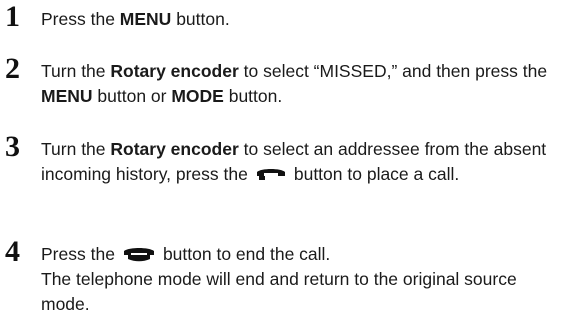  Describe the element at coordinates (271, 174) in the screenshot. I see `phone-offhook-icon` at that location.